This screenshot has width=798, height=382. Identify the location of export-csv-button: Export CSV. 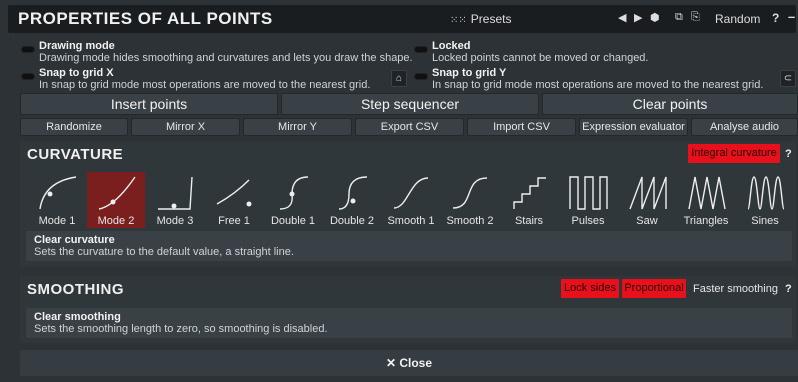
(409, 127).